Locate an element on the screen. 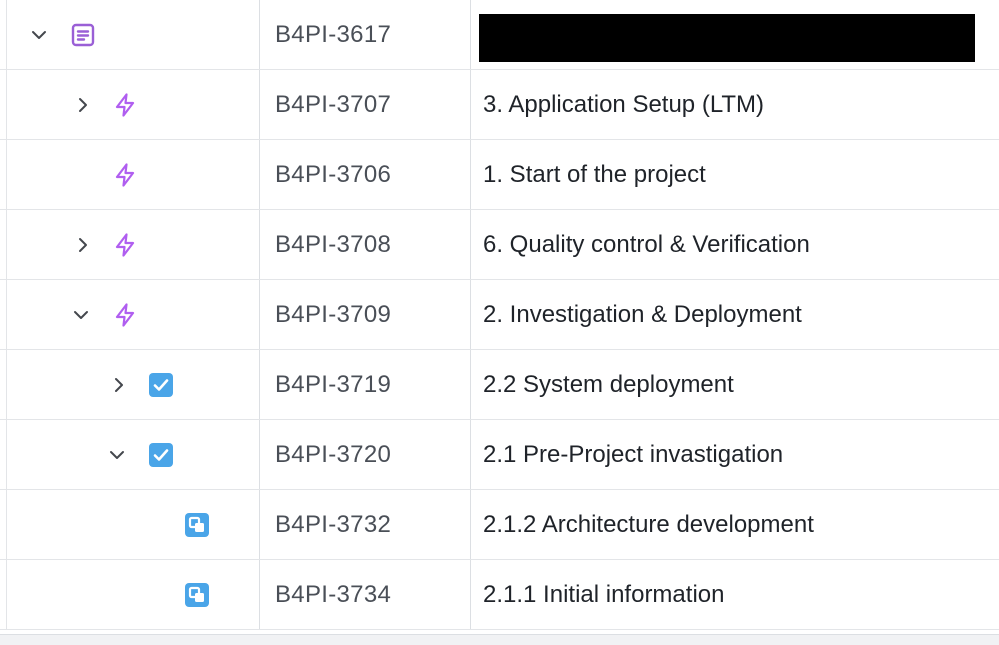  key-cell: B4PI-3719 is located at coordinates (364, 384).